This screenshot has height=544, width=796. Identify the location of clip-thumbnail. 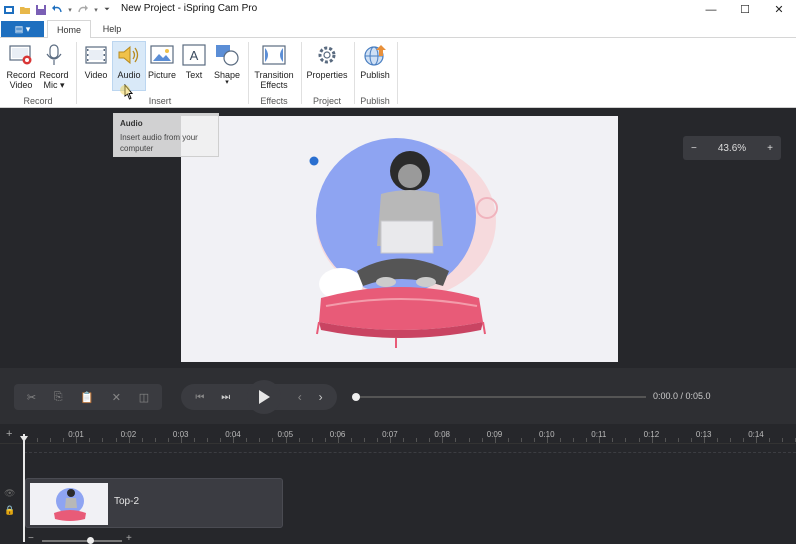
(69, 504).